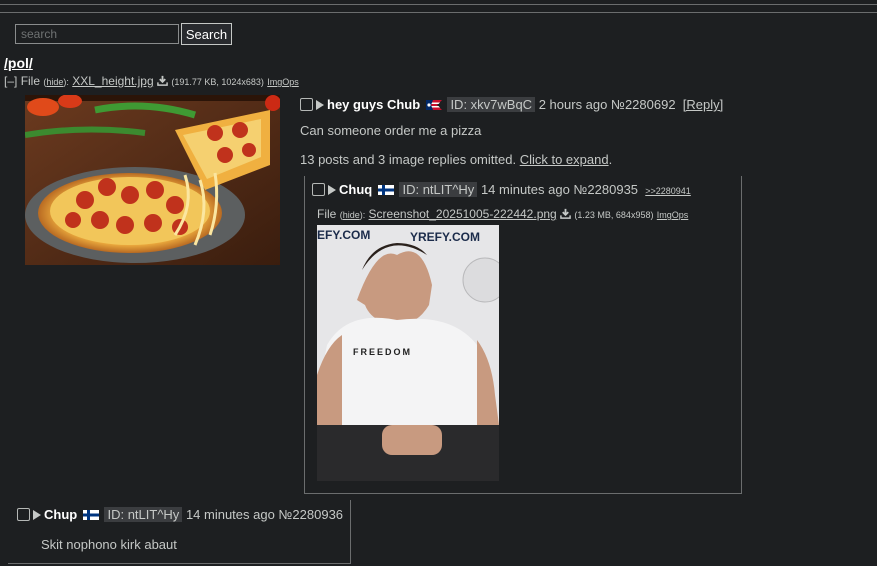  Describe the element at coordinates (573, 104) in the screenshot. I see `op-post-time: 2 hours ago` at that location.